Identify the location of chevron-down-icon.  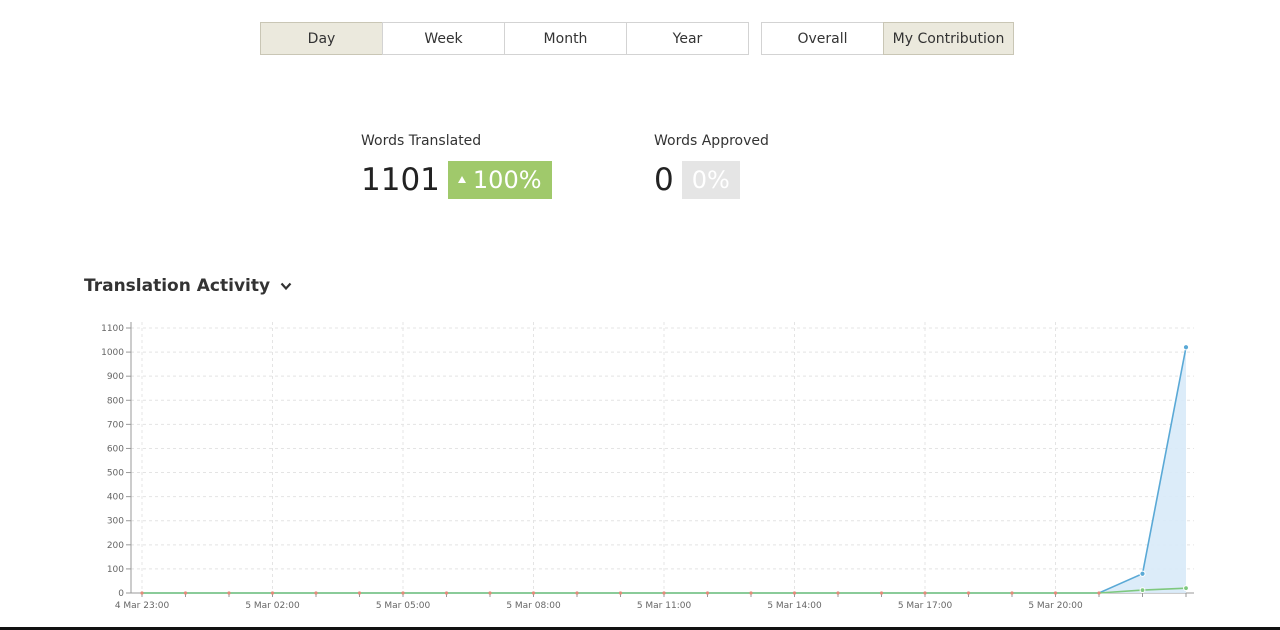
(286, 286).